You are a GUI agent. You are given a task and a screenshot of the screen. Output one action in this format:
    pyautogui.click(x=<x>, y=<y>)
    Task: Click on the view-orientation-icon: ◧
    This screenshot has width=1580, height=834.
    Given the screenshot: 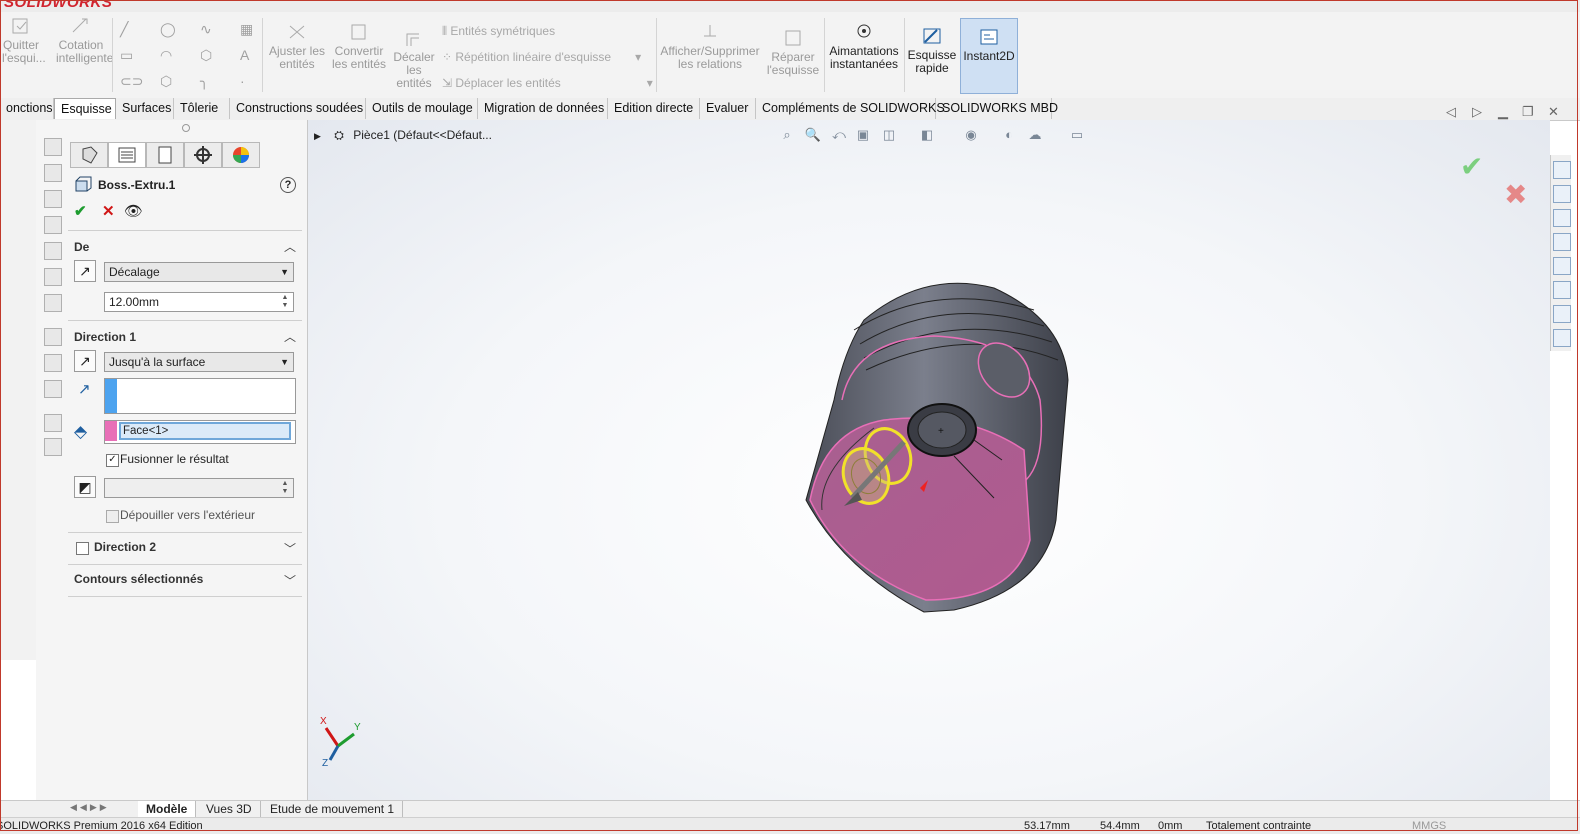 What is the action you would take?
    pyautogui.click(x=927, y=135)
    